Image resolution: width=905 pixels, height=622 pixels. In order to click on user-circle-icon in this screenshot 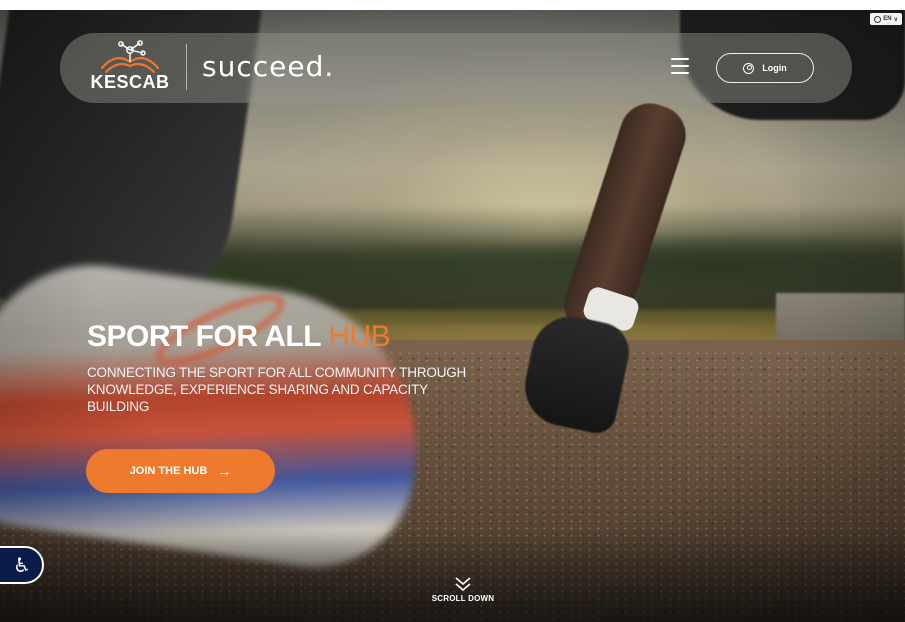, I will do `click(749, 68)`.